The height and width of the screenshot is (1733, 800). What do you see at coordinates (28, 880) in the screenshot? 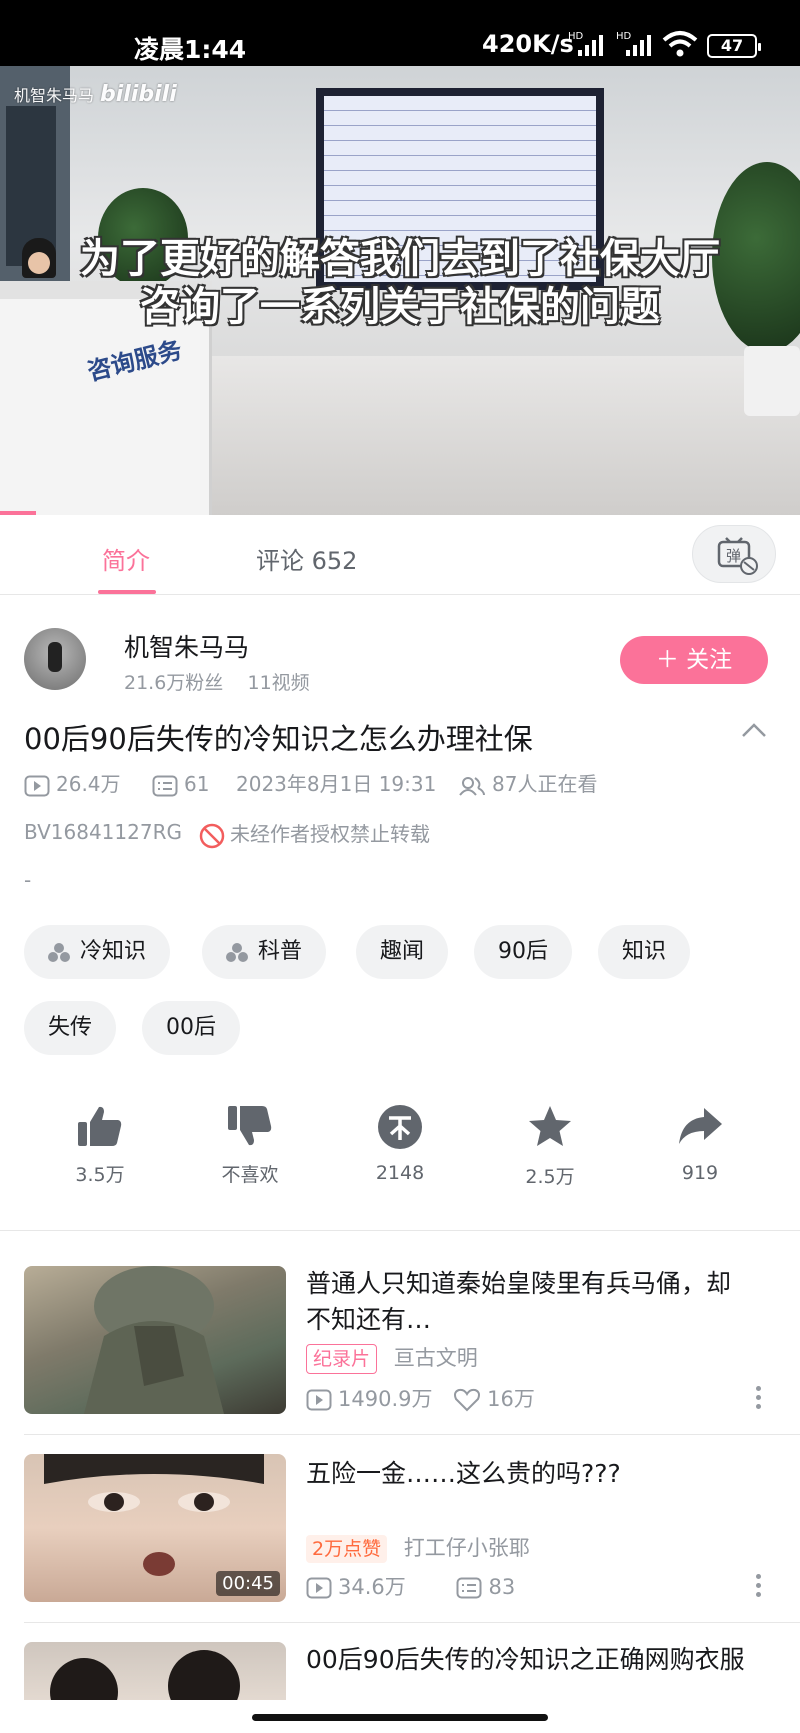
I see `video-description: -` at bounding box center [28, 880].